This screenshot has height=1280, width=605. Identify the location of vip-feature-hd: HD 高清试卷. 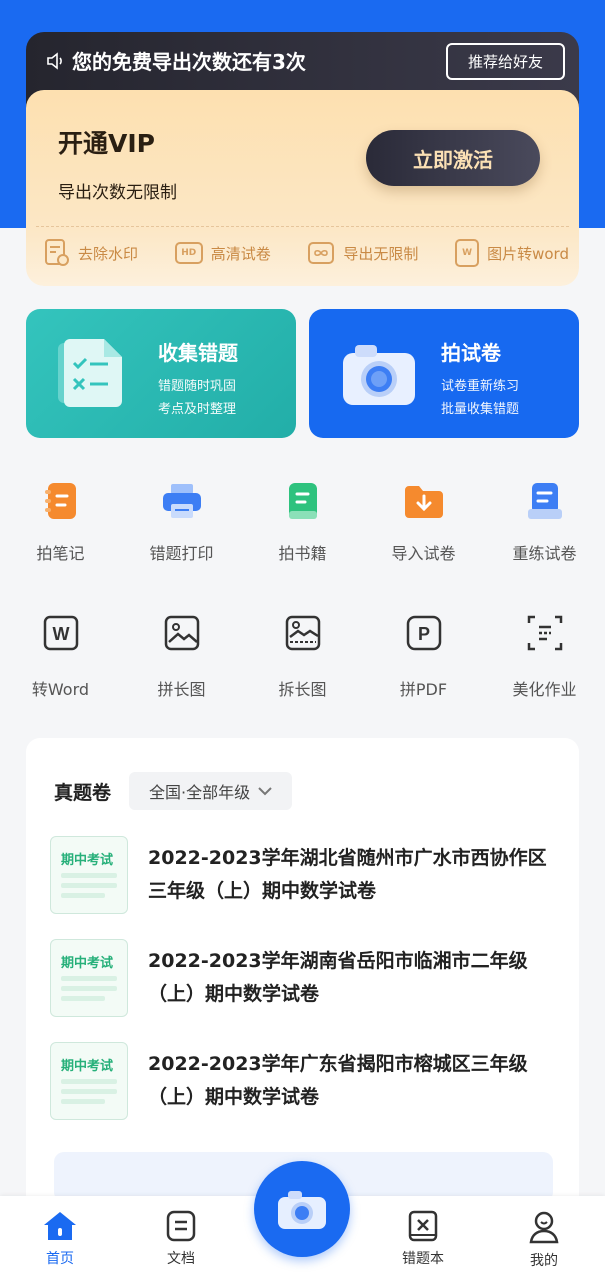
(222, 253).